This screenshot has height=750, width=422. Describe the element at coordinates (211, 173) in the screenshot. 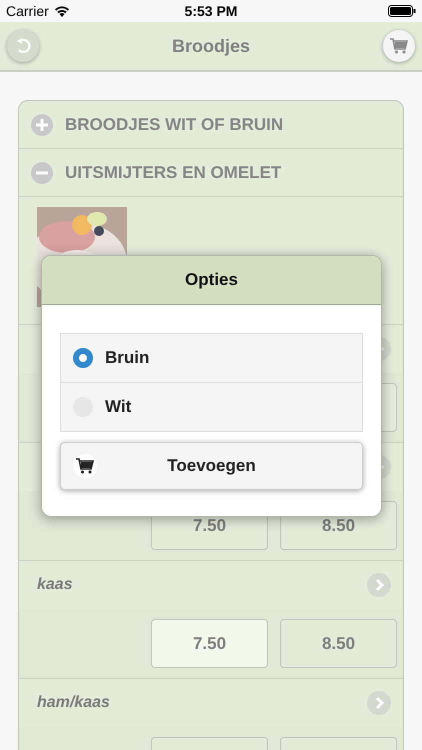

I see `category-row: UITSMIJTERS EN OMELET` at that location.